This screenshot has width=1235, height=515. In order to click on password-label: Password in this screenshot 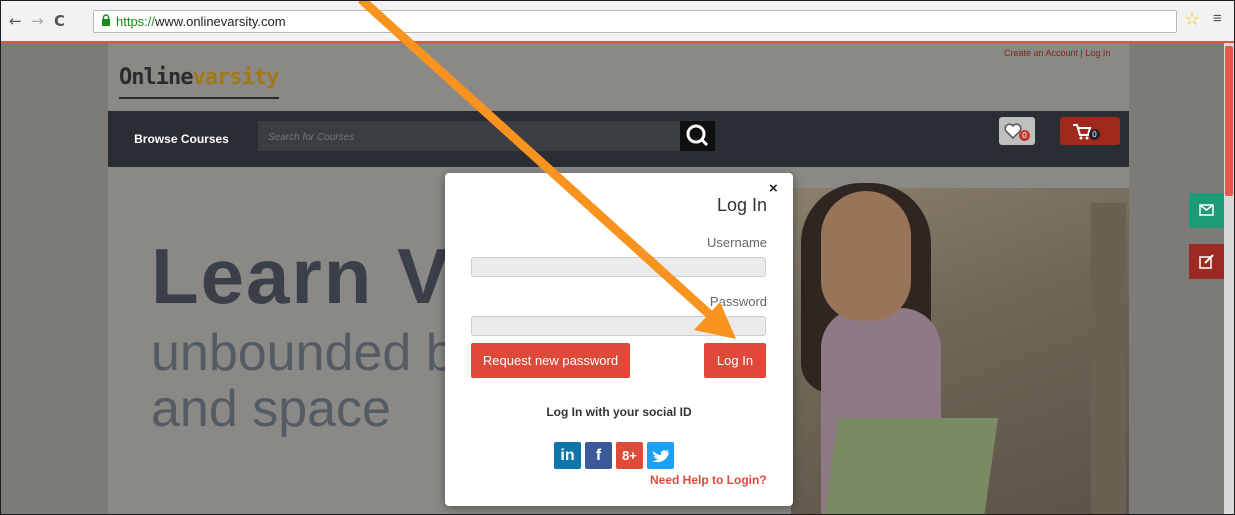, I will do `click(738, 301)`.